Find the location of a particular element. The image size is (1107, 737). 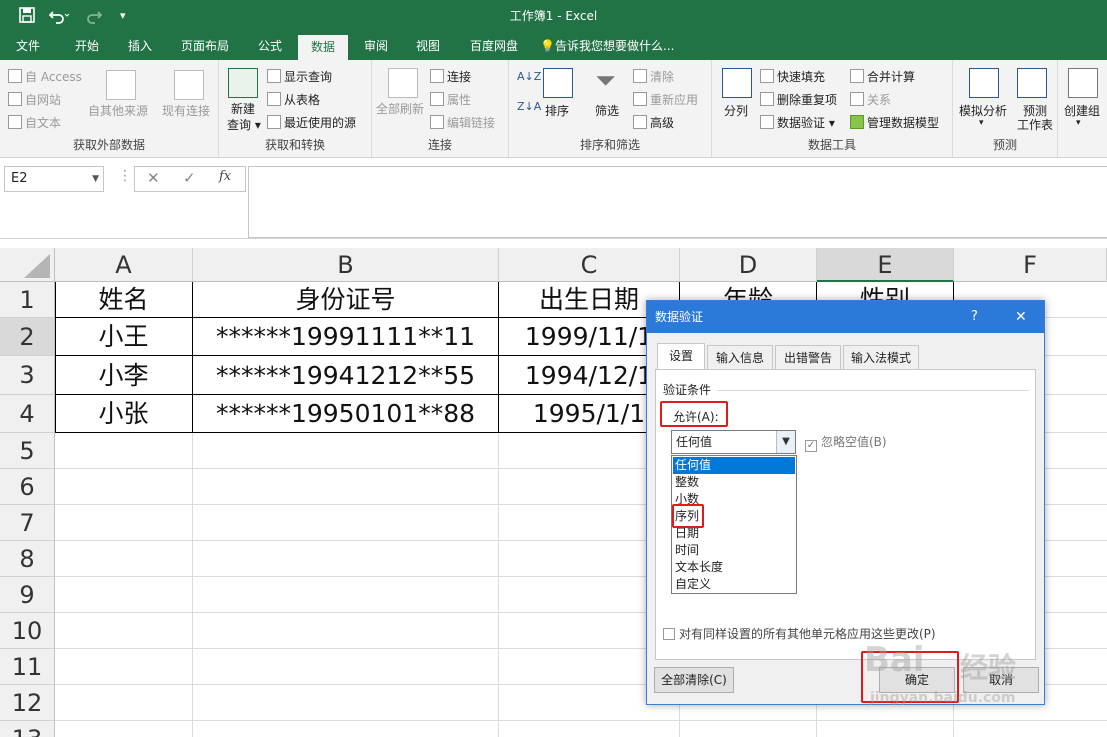

new-query-button: 新建 is located at coordinates (243, 108).